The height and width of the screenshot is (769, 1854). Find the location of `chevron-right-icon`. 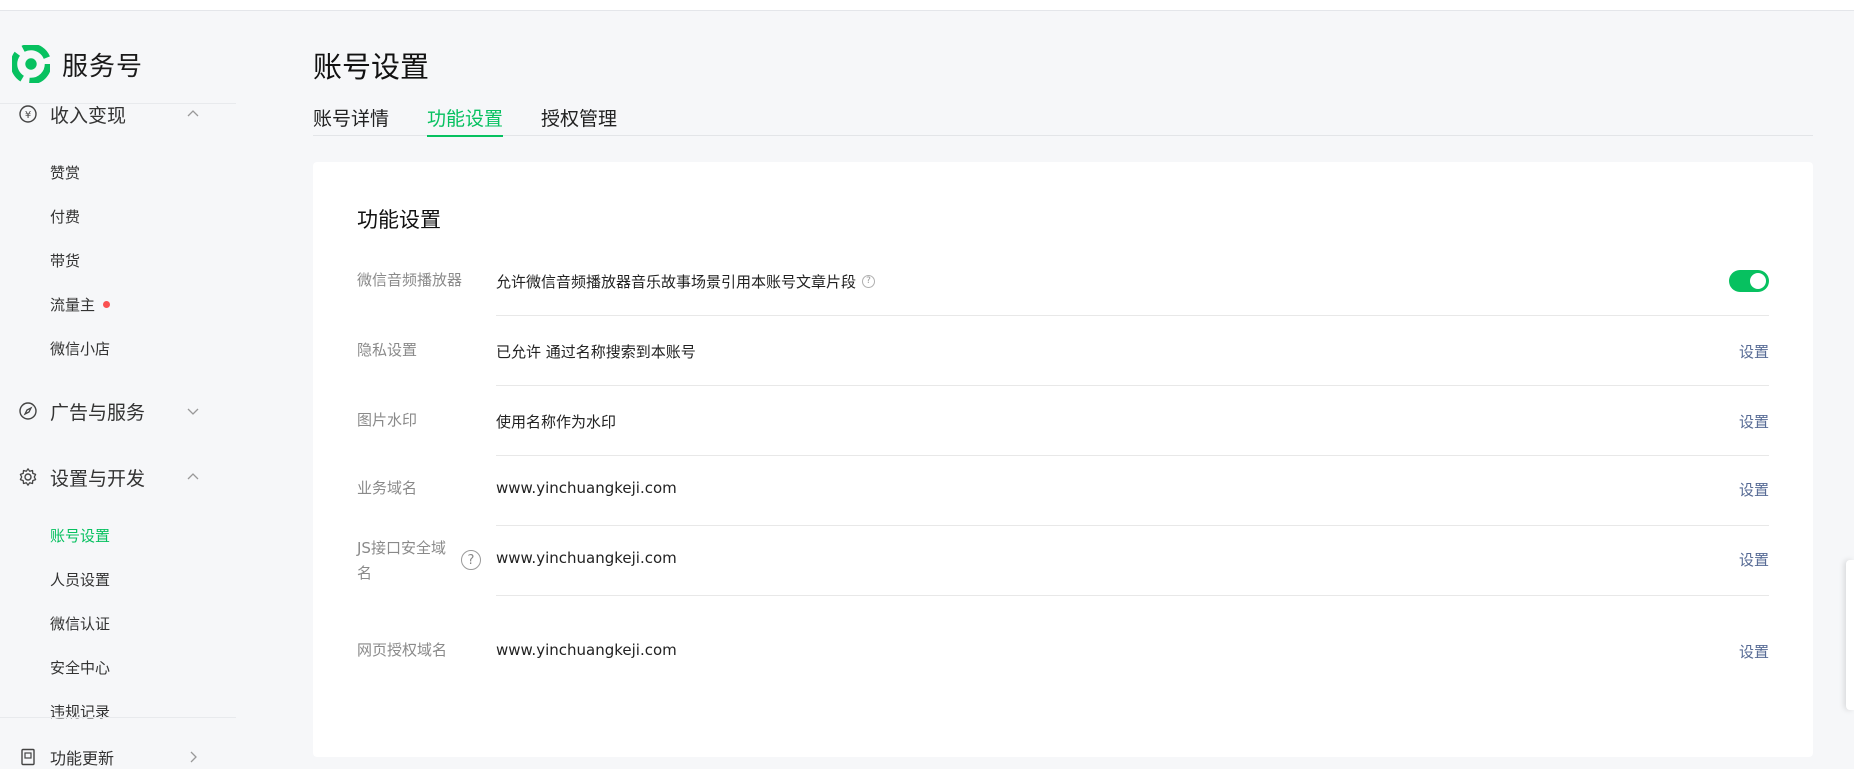

chevron-right-icon is located at coordinates (193, 757).